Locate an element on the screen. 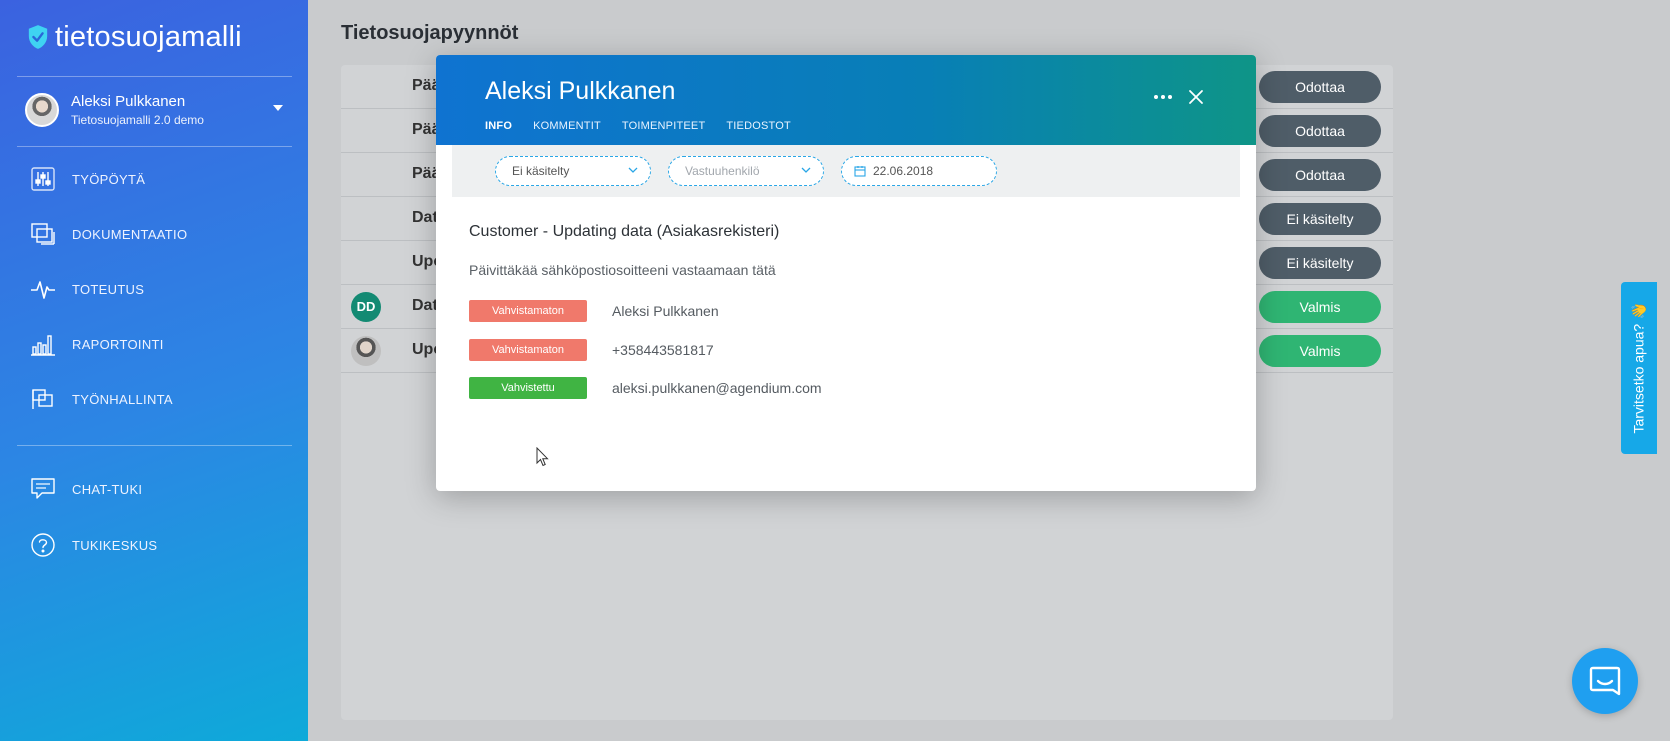 The height and width of the screenshot is (741, 1670). close-icon is located at coordinates (1196, 97).